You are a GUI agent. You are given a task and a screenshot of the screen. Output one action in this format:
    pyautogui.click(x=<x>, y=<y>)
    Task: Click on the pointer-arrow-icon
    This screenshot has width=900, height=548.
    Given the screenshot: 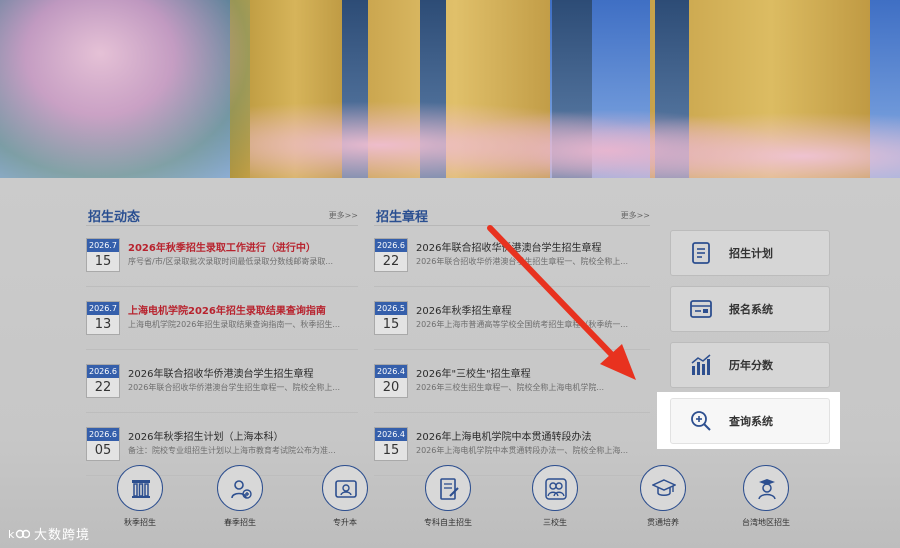 What is the action you would take?
    pyautogui.click(x=561, y=302)
    